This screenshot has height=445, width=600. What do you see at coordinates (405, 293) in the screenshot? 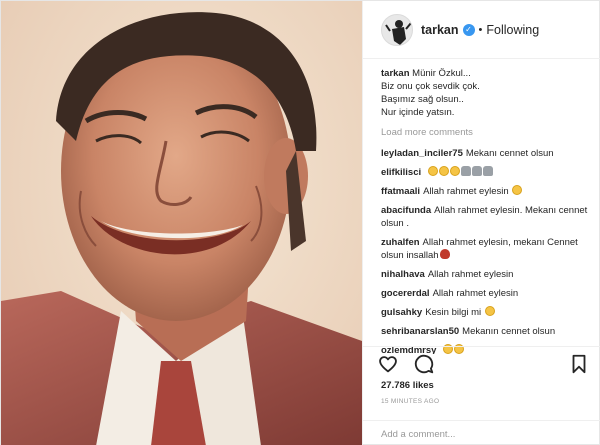
I see `comment-username: gocererdal` at bounding box center [405, 293].